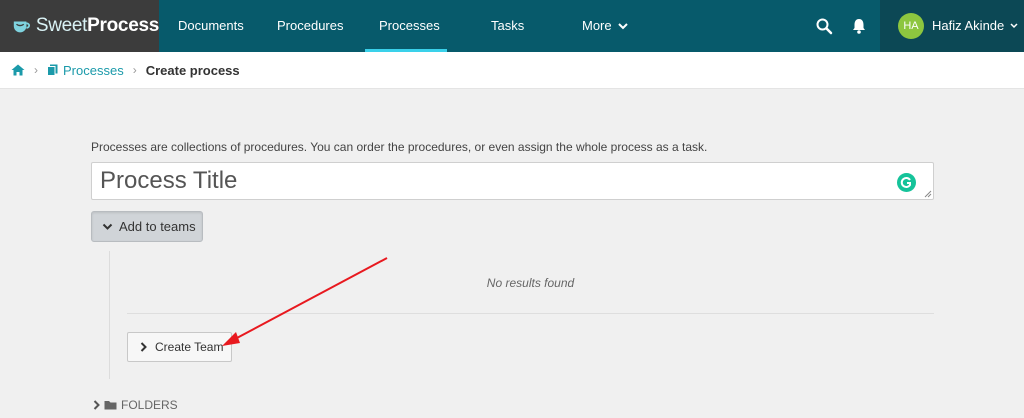 The width and height of the screenshot is (1024, 418). Describe the element at coordinates (512, 70) in the screenshot. I see `breadcrumb: › Processes › Create process` at that location.